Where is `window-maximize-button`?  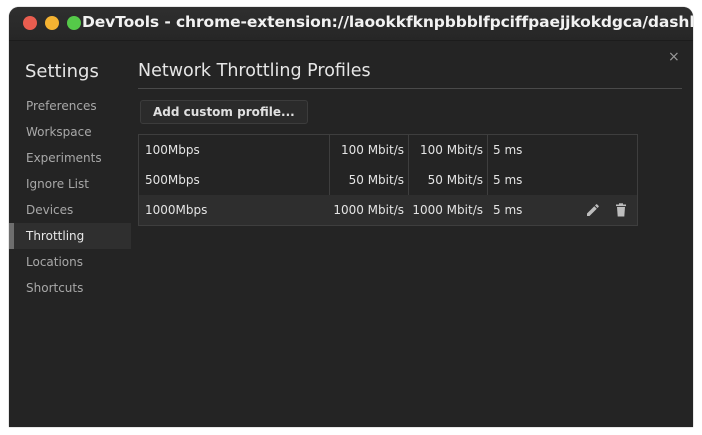 window-maximize-button is located at coordinates (74, 23).